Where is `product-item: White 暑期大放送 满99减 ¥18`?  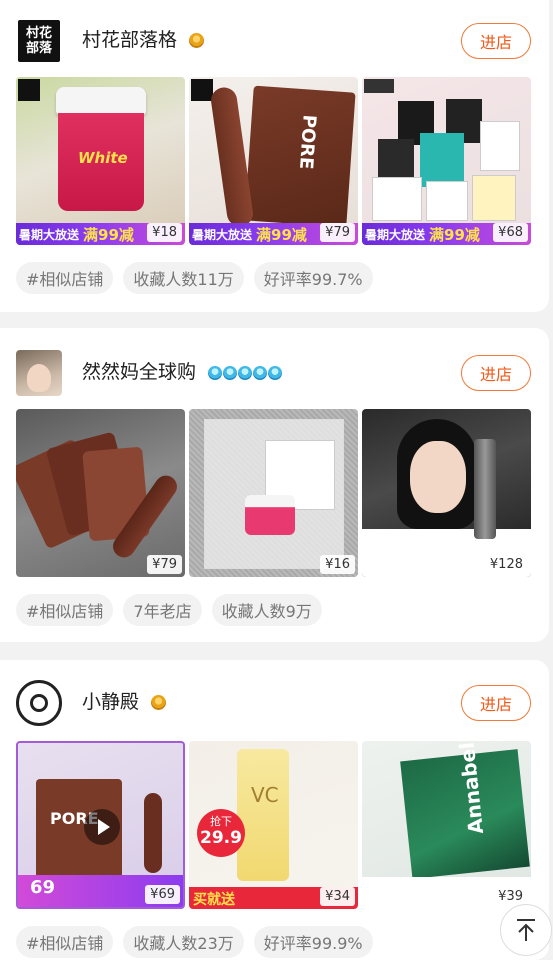
product-item: White 暑期大放送 满99减 ¥18 is located at coordinates (100, 161).